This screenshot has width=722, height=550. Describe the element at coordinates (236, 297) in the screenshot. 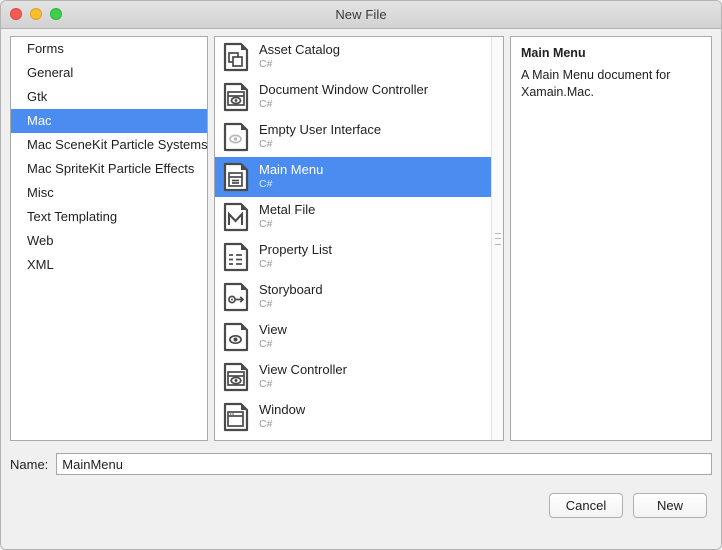

I see `storyboard-icon` at that location.